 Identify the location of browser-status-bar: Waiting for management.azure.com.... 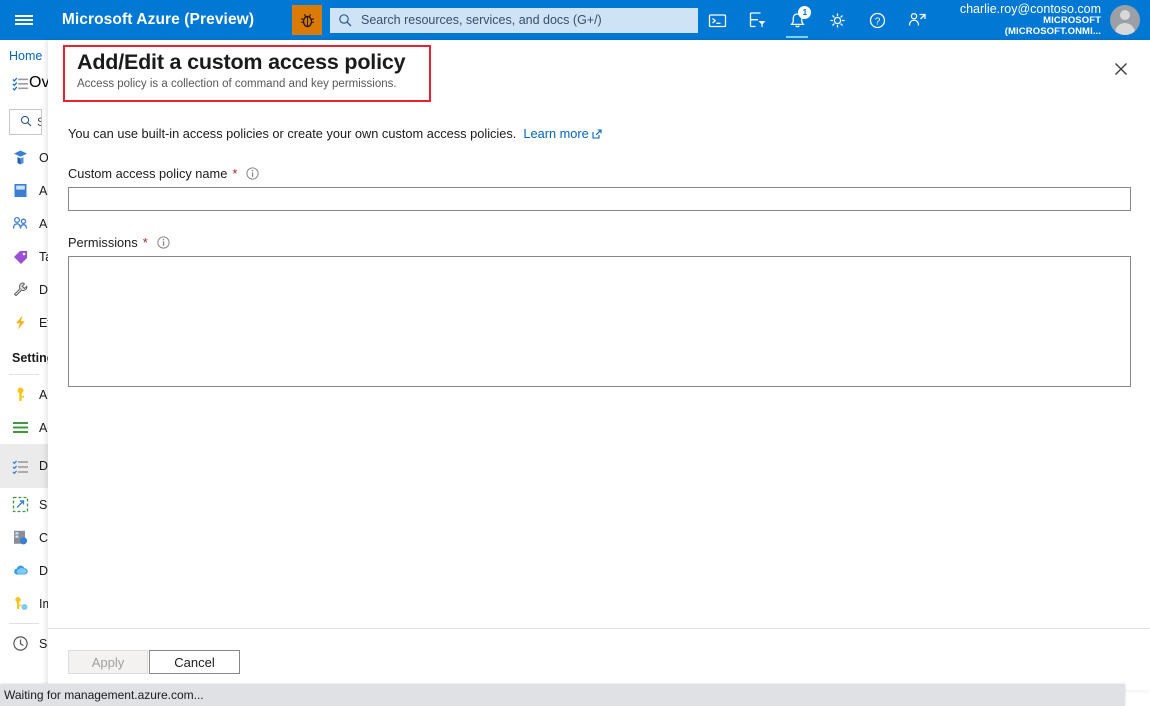
(562, 695).